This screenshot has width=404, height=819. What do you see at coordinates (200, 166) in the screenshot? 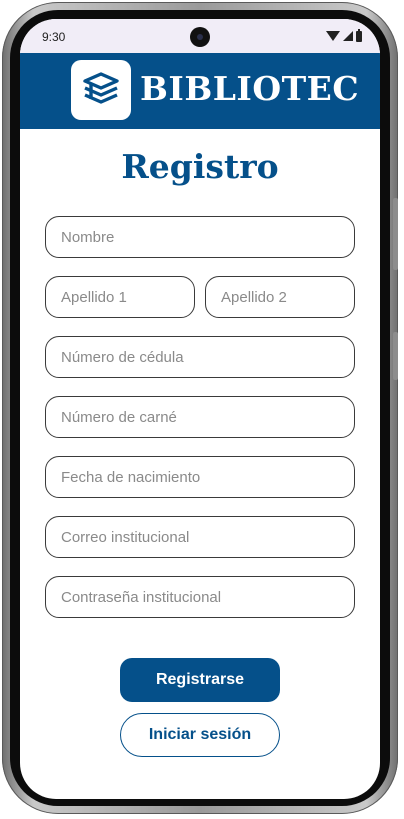
I see `page-title: Registro` at bounding box center [200, 166].